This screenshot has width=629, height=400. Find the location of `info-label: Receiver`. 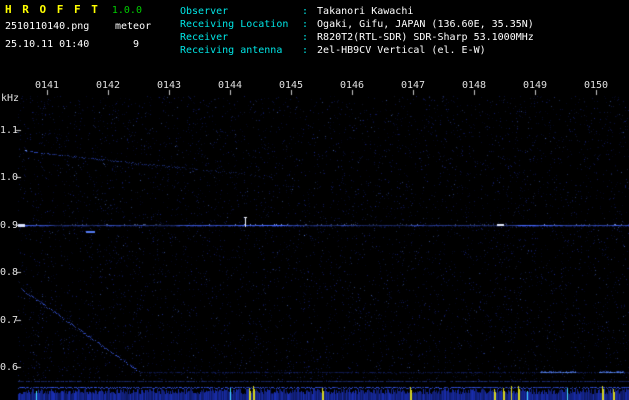

info-label: Receiver is located at coordinates (204, 37).